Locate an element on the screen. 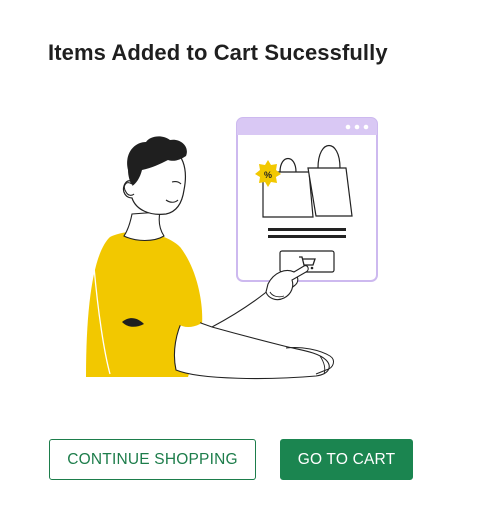 Image resolution: width=482 pixels, height=526 pixels. go-to-cart-label: GO TO CART is located at coordinates (346, 459).